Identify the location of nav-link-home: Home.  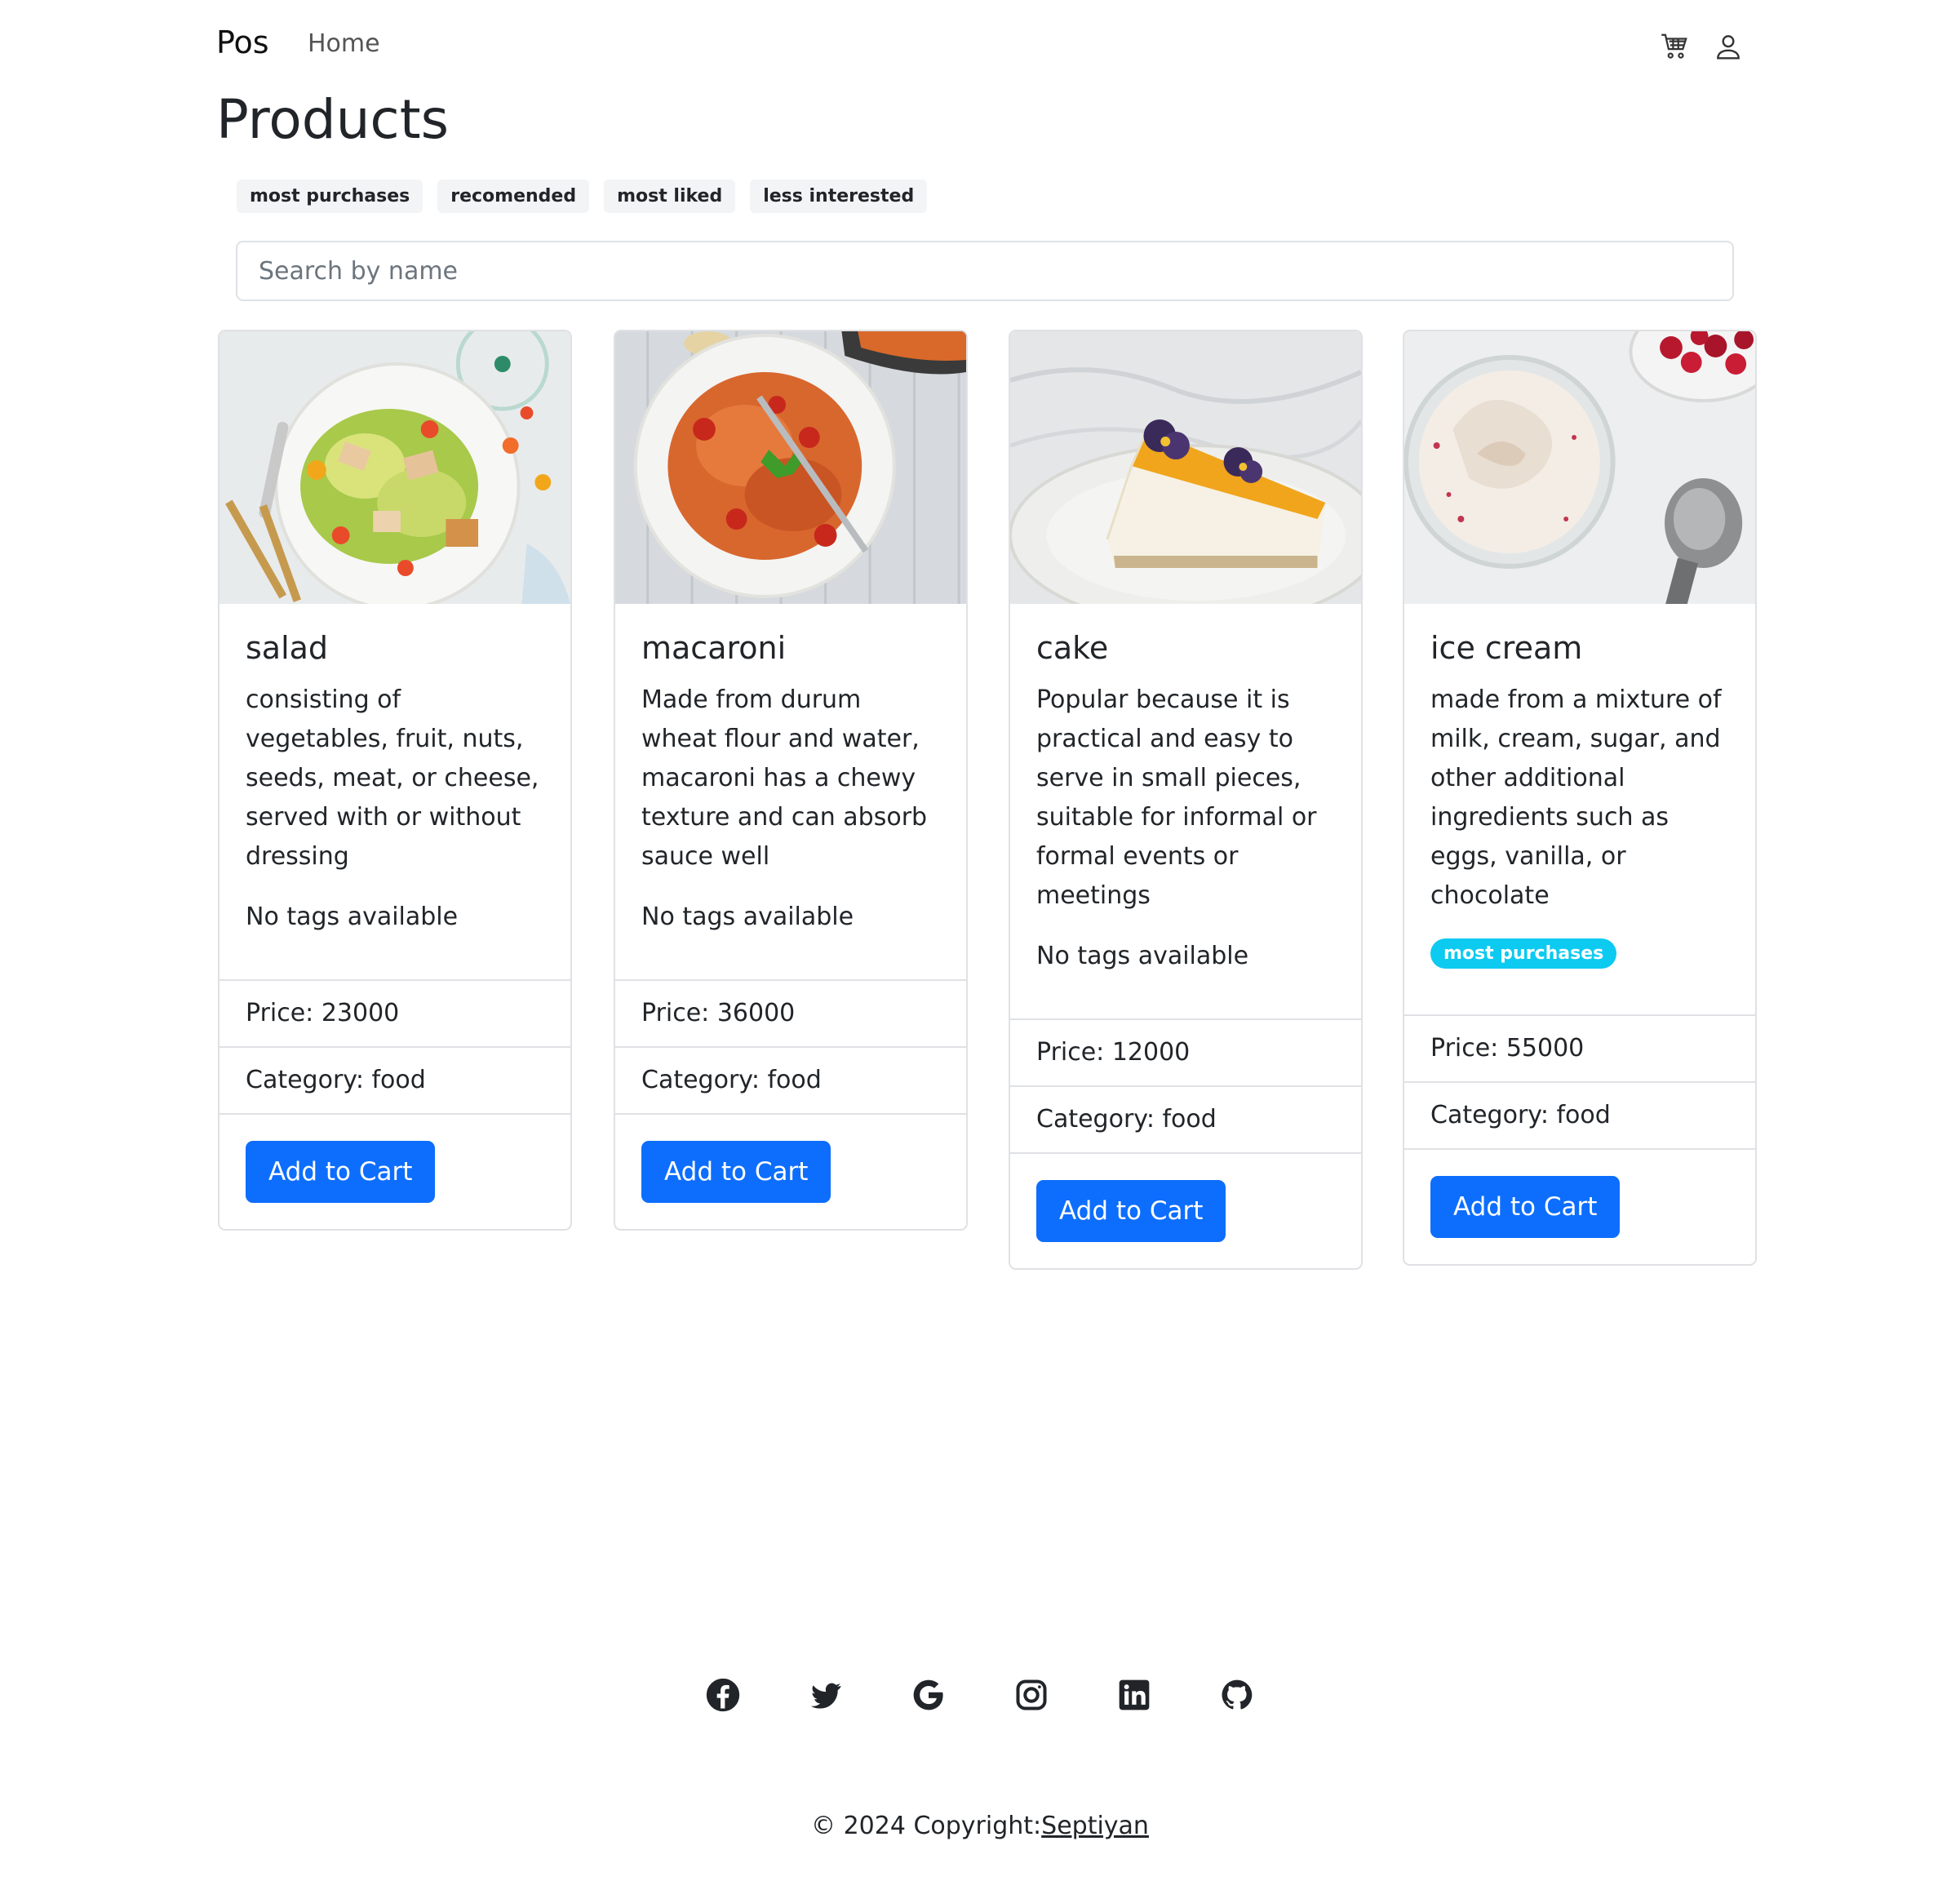
(344, 44).